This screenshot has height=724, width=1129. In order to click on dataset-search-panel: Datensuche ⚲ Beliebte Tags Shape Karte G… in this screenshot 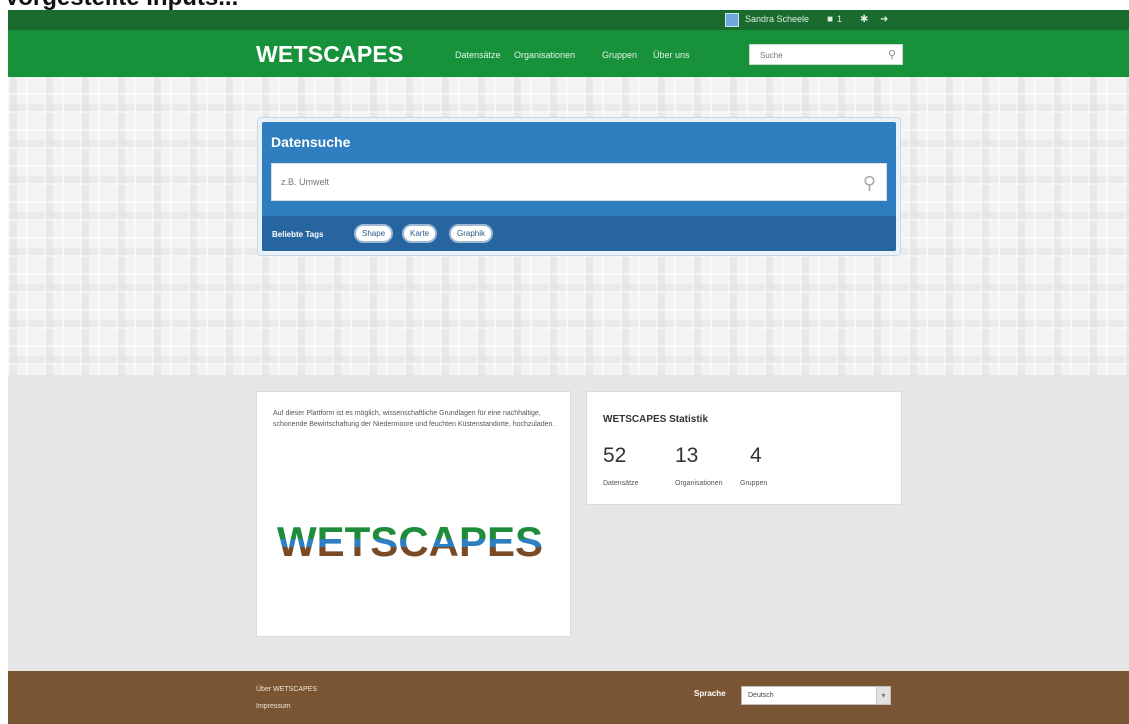, I will do `click(579, 186)`.